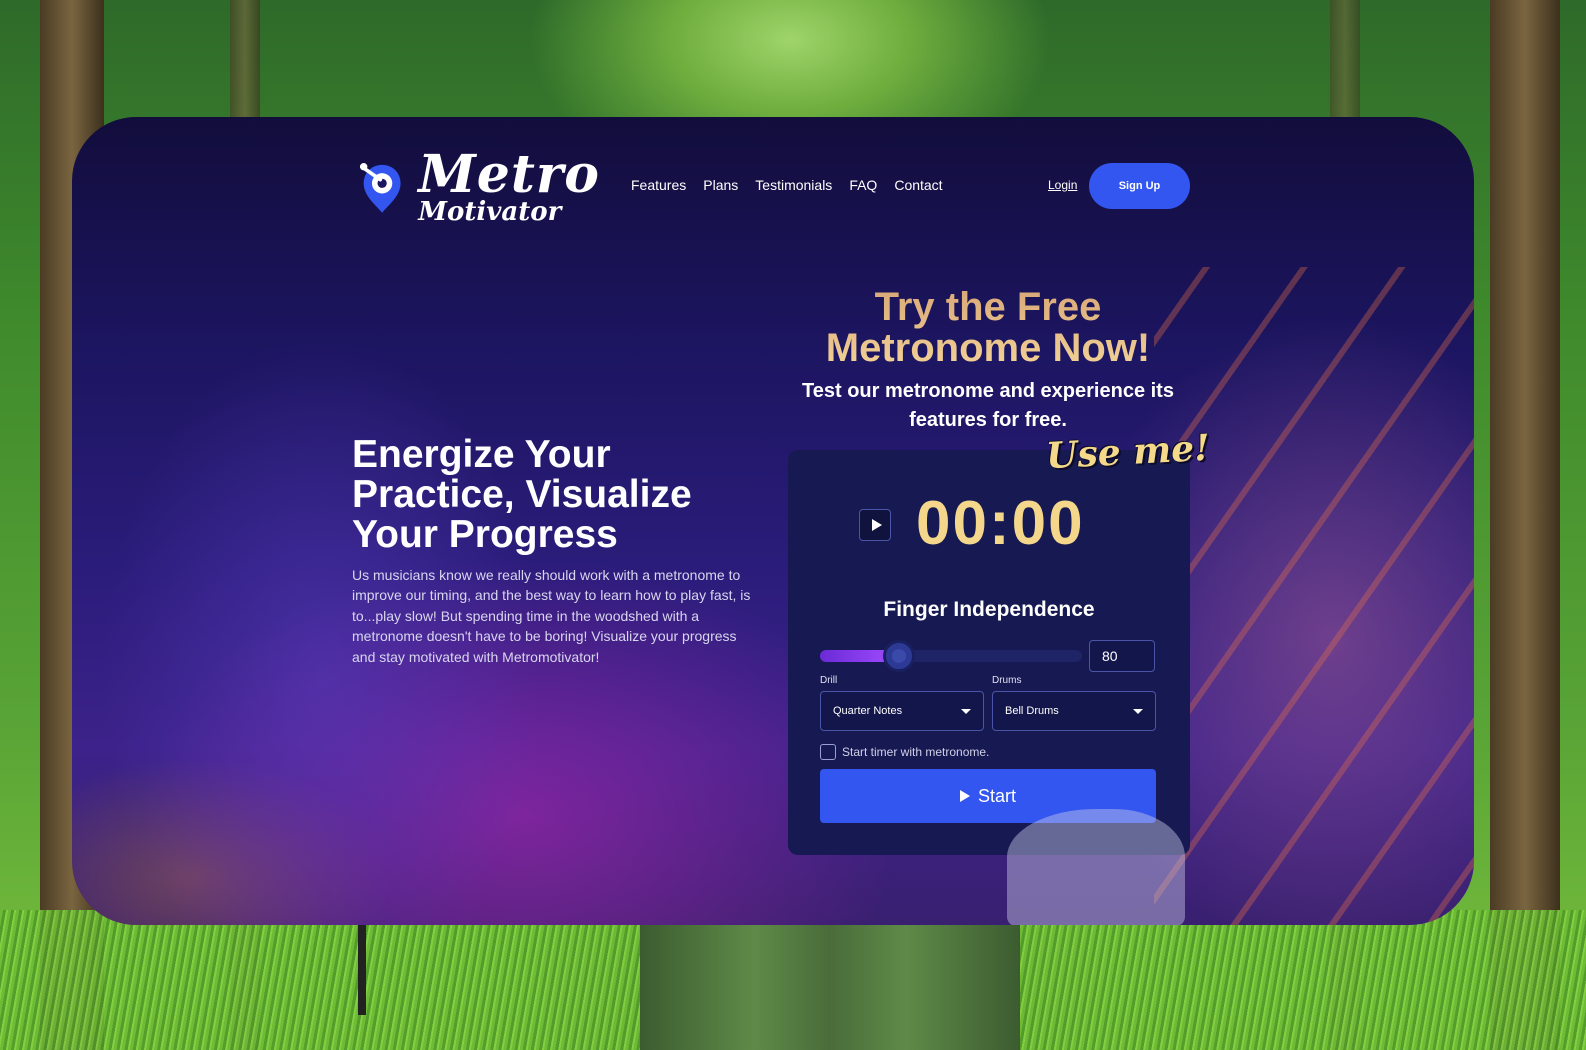 The width and height of the screenshot is (1586, 1050). Describe the element at coordinates (1314, 596) in the screenshot. I see `decorative-stripes` at that location.